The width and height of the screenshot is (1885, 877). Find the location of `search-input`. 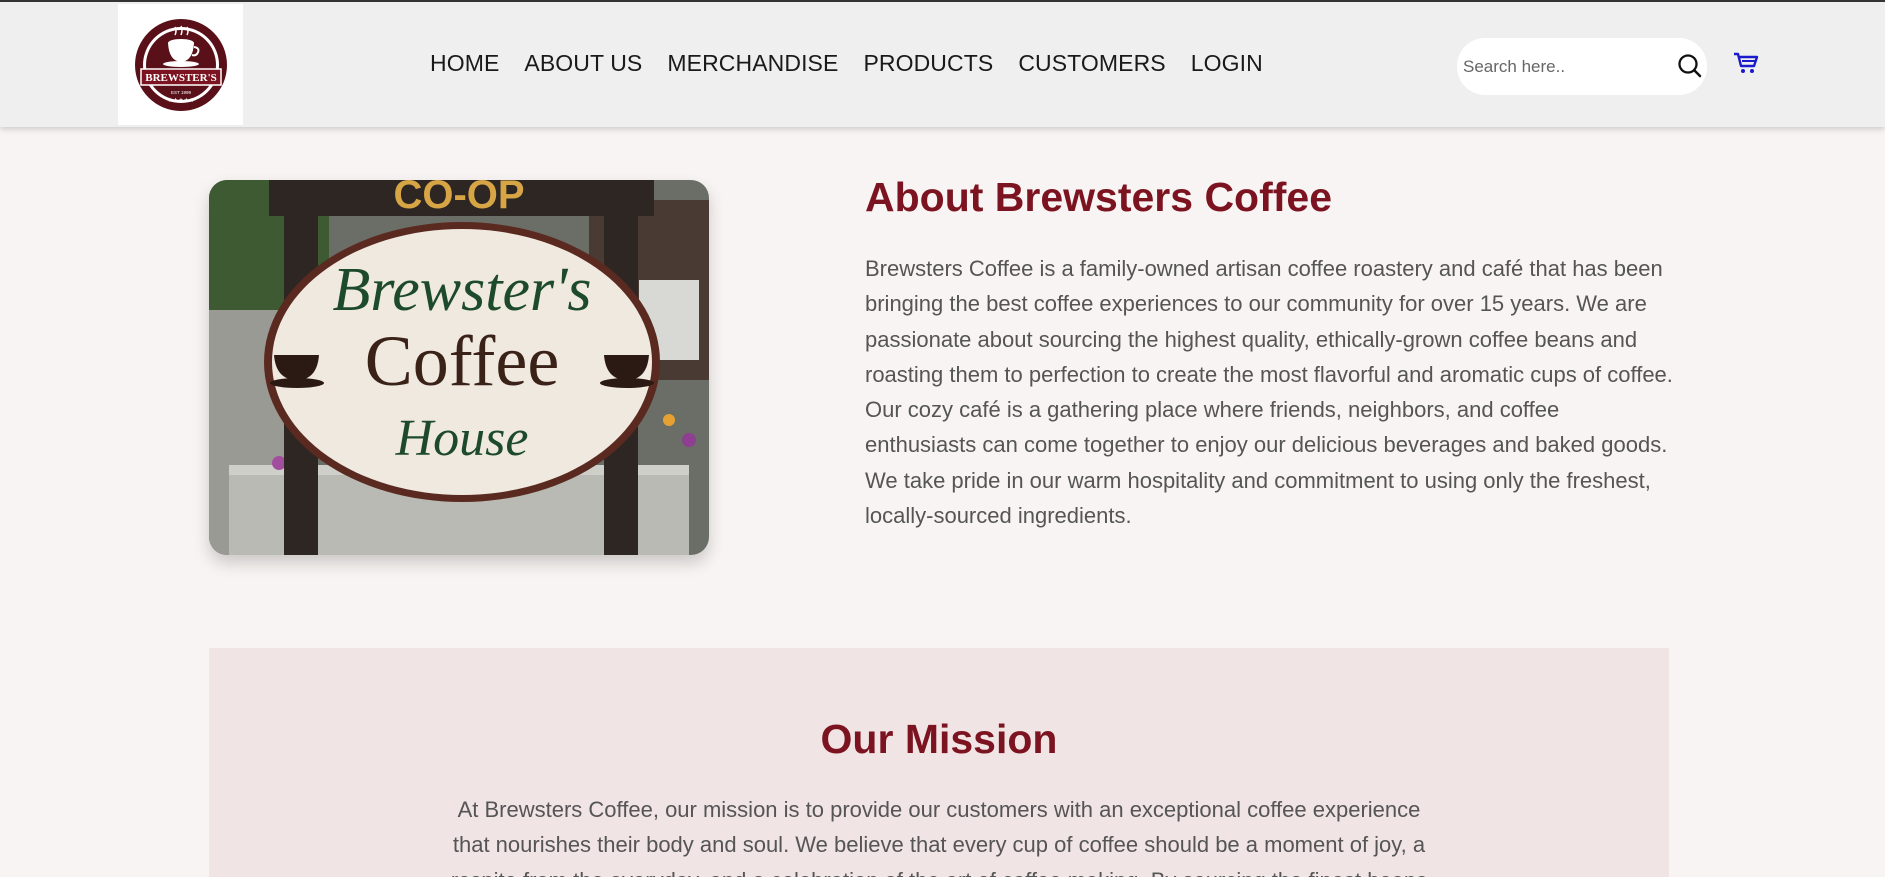

search-input is located at coordinates (1563, 67).